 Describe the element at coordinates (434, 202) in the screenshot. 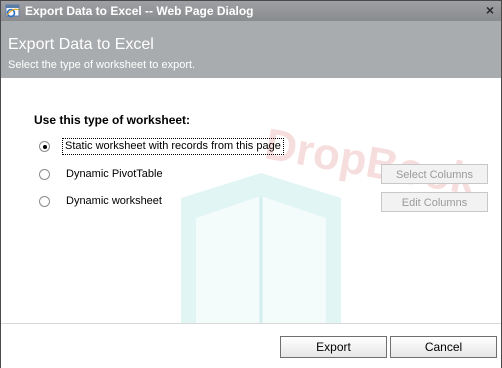

I see `edit-columns-button: Edit Columns` at that location.